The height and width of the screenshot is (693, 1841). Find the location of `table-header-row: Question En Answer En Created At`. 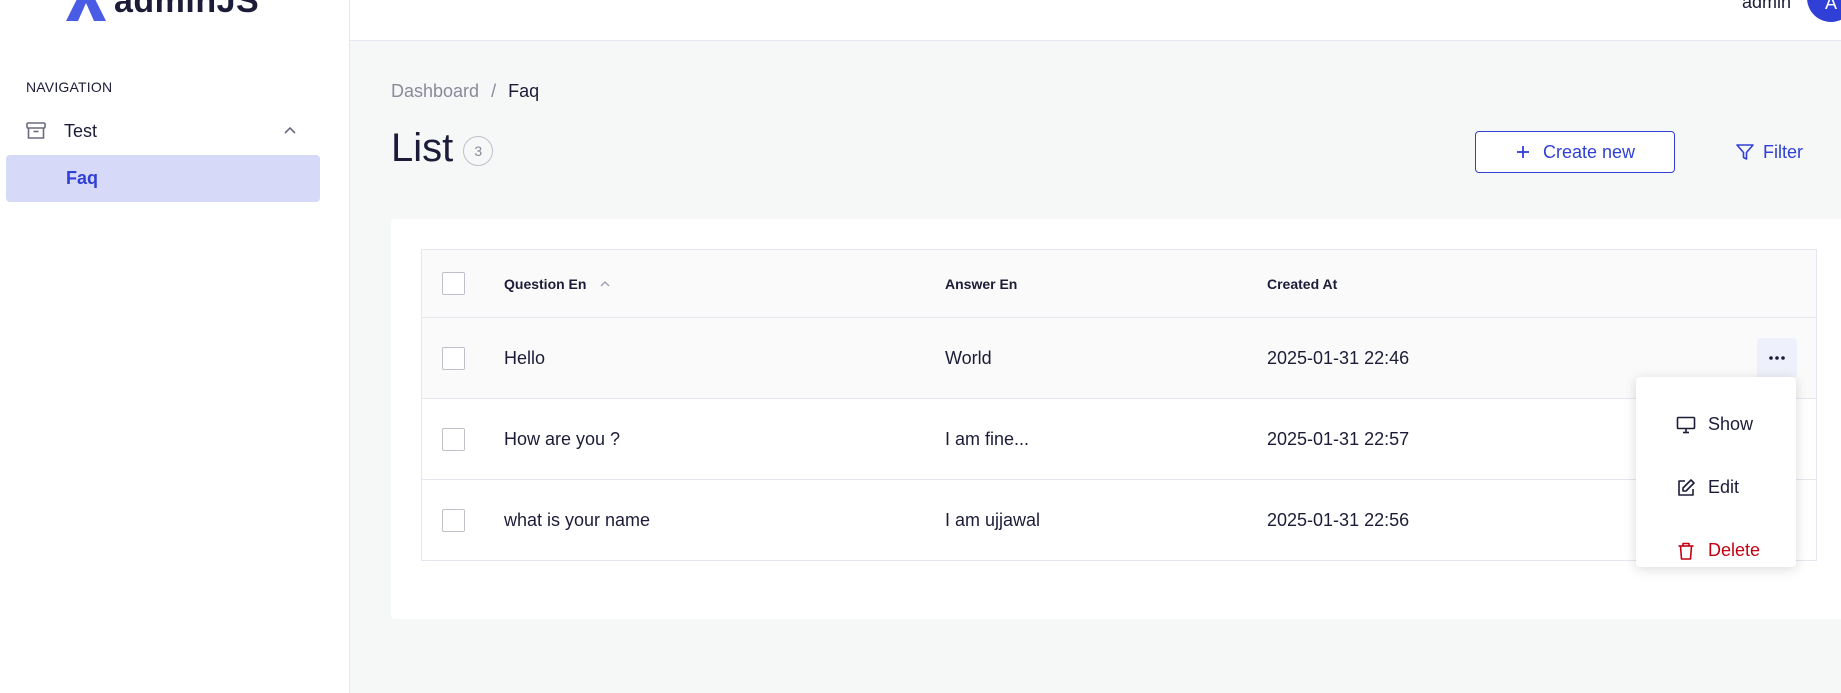

table-header-row: Question En Answer En Created At is located at coordinates (1119, 283).